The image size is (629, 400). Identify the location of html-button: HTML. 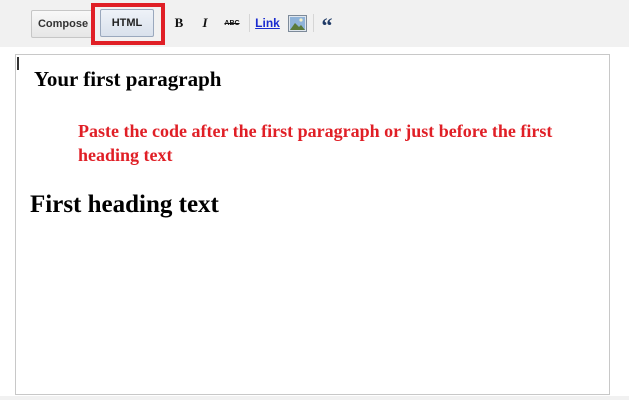
(127, 23).